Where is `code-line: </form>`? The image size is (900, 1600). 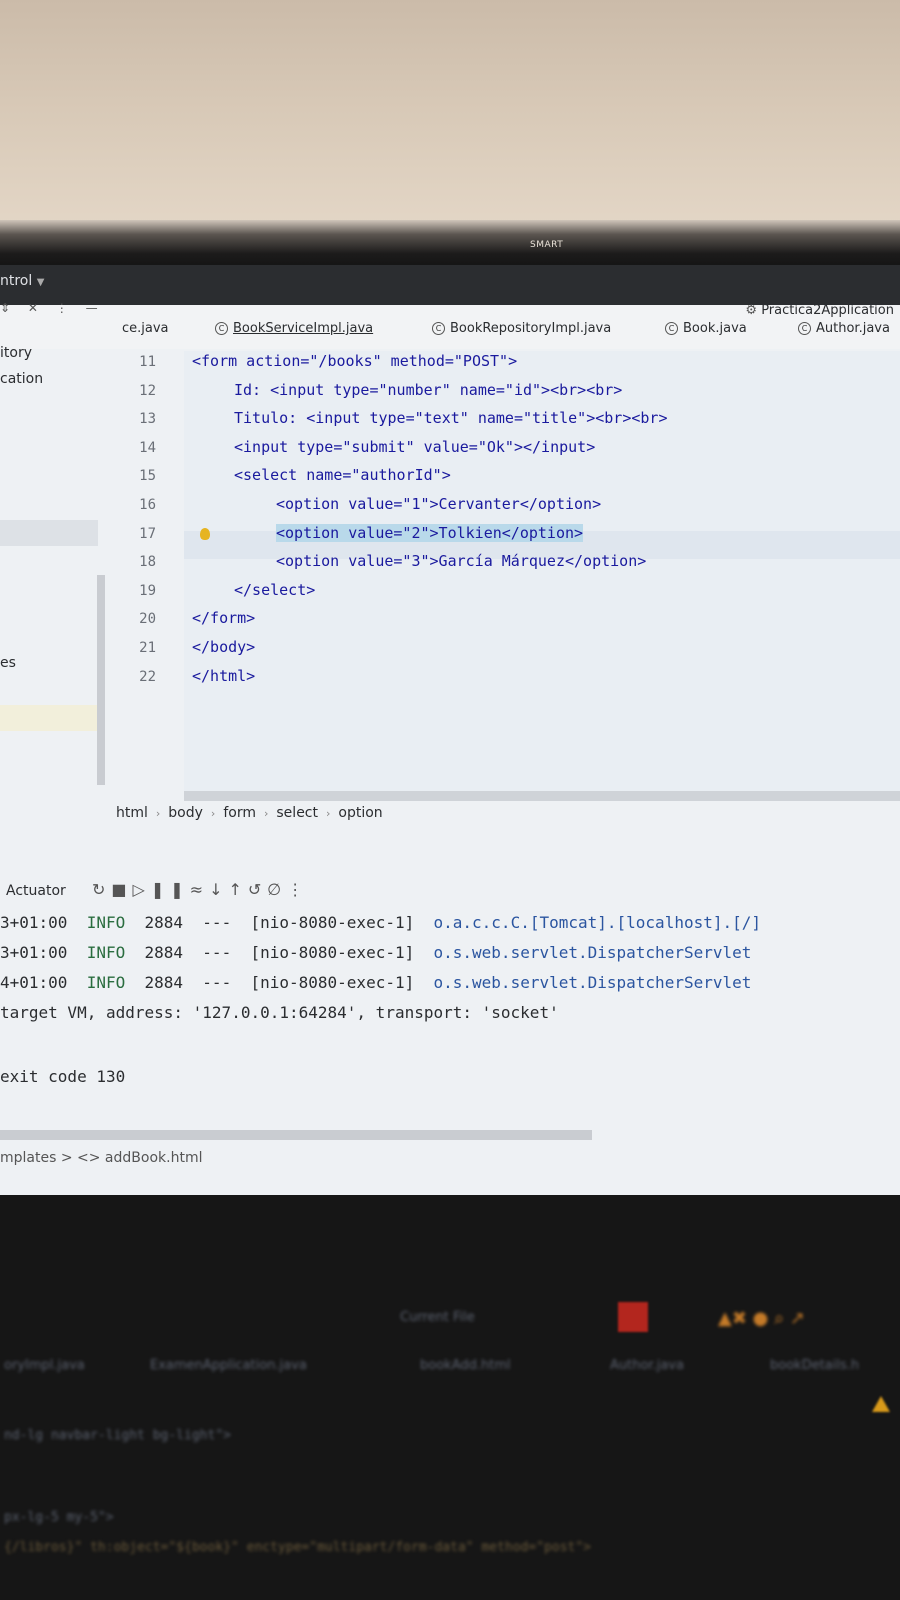
code-line: </form> is located at coordinates (223, 618).